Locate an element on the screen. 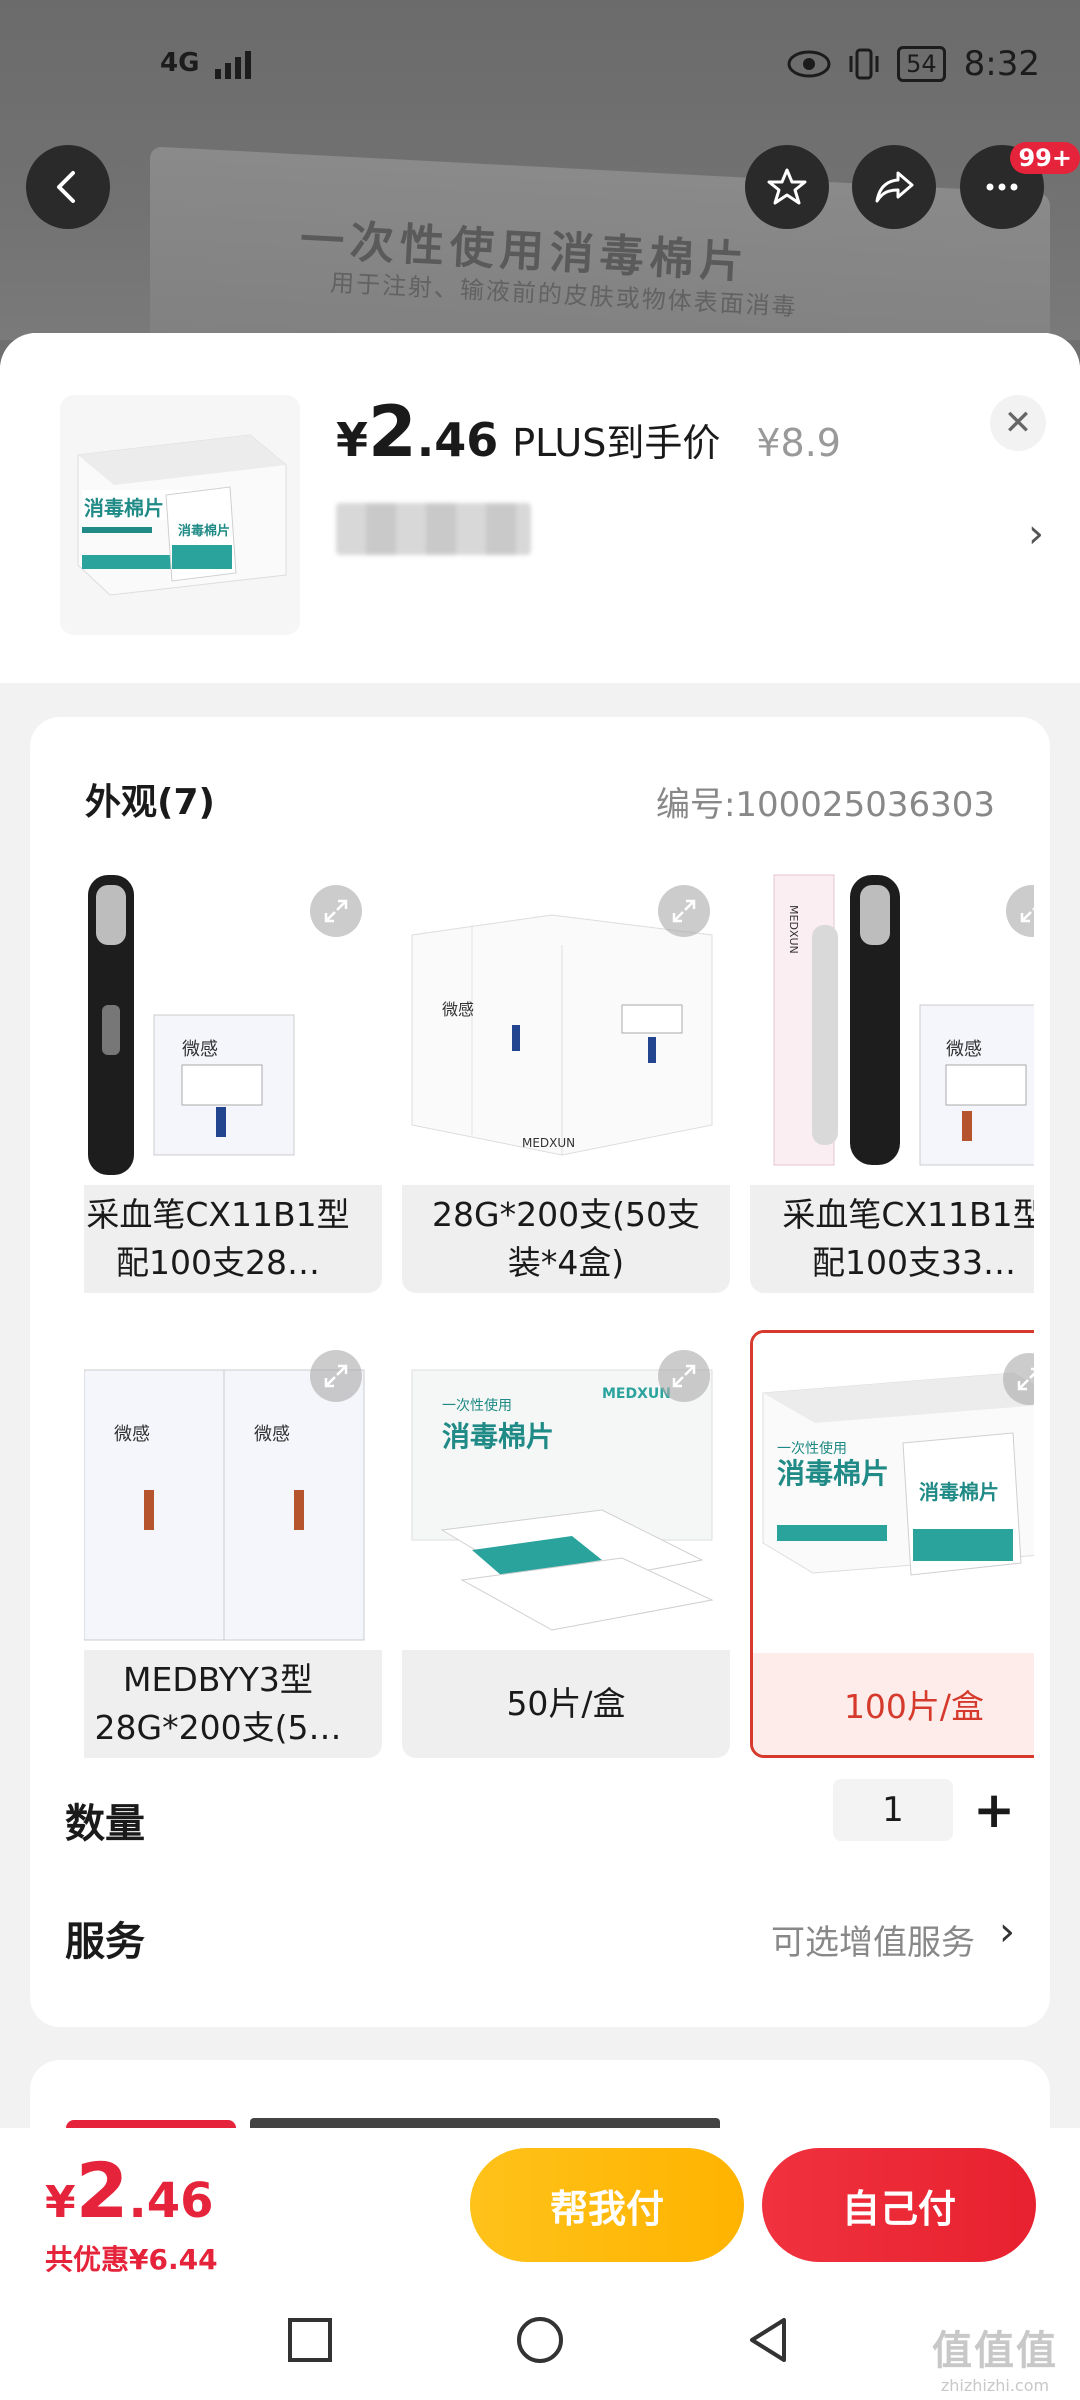  network-signal-icon: 4G is located at coordinates (208, 63).